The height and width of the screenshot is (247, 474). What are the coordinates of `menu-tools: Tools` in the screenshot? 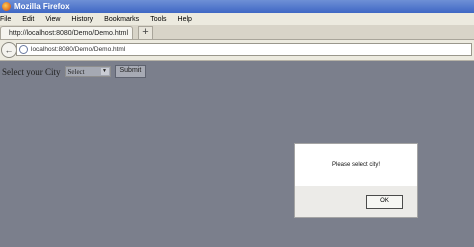 It's located at (158, 19).